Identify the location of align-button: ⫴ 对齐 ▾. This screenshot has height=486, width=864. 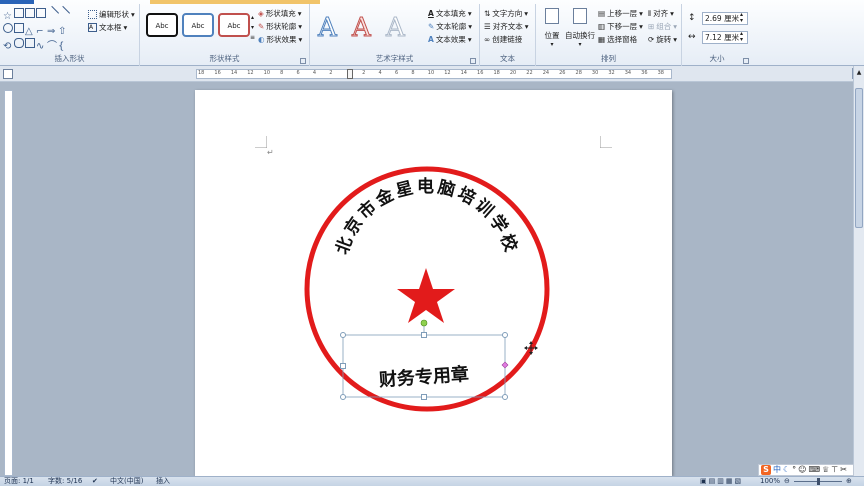
(661, 13).